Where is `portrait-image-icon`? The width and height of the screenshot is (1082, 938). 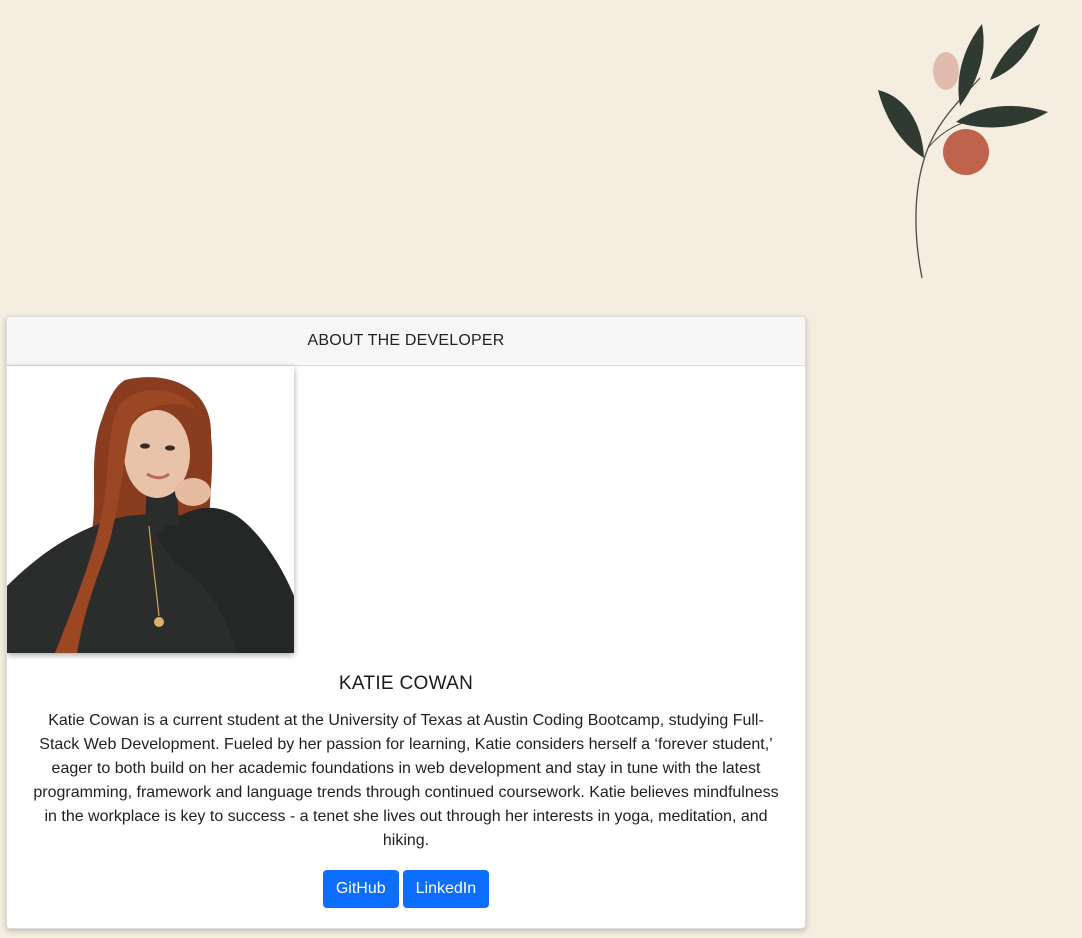 portrait-image-icon is located at coordinates (150, 509).